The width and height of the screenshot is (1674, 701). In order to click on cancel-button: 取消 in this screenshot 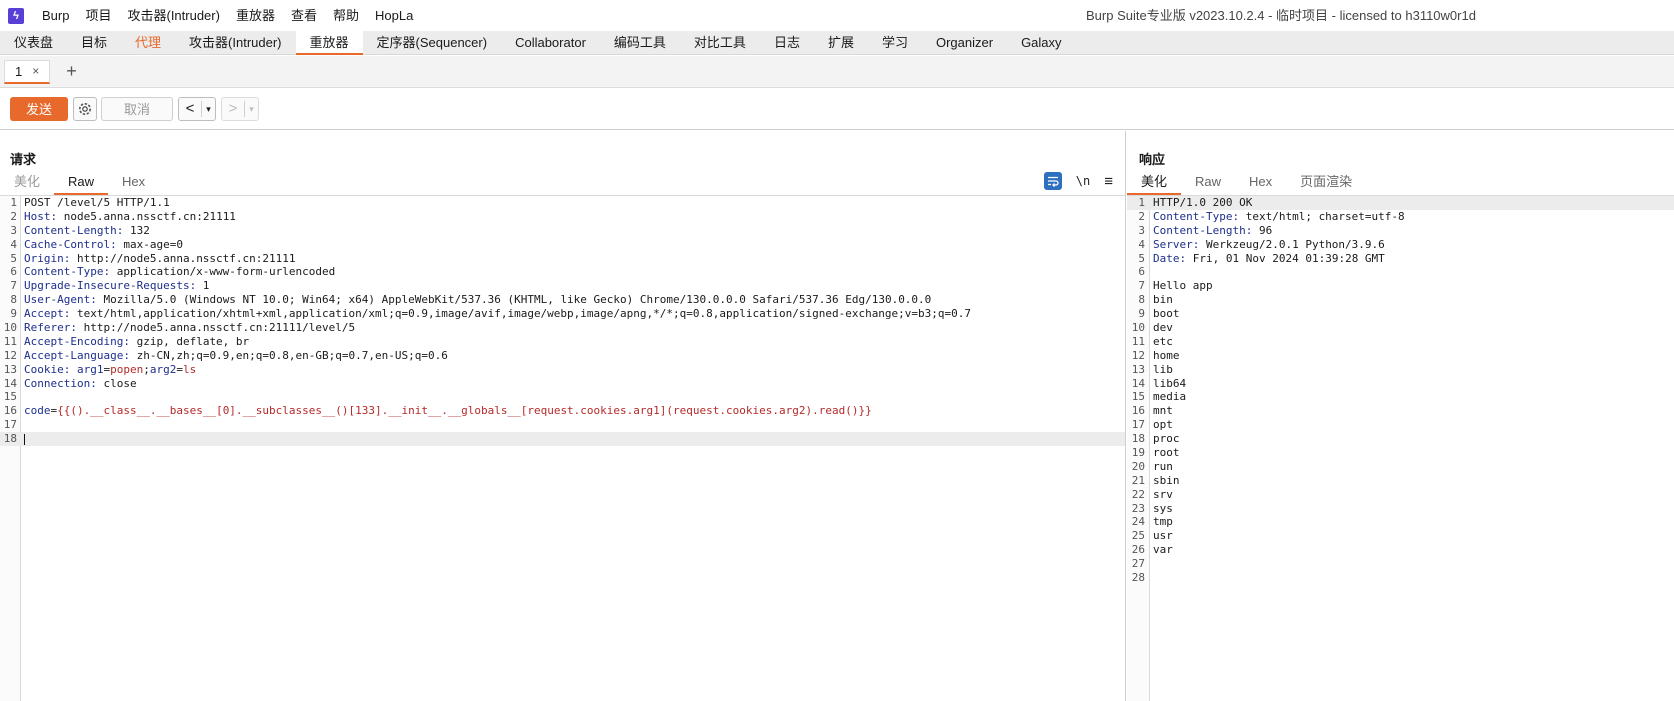, I will do `click(137, 108)`.